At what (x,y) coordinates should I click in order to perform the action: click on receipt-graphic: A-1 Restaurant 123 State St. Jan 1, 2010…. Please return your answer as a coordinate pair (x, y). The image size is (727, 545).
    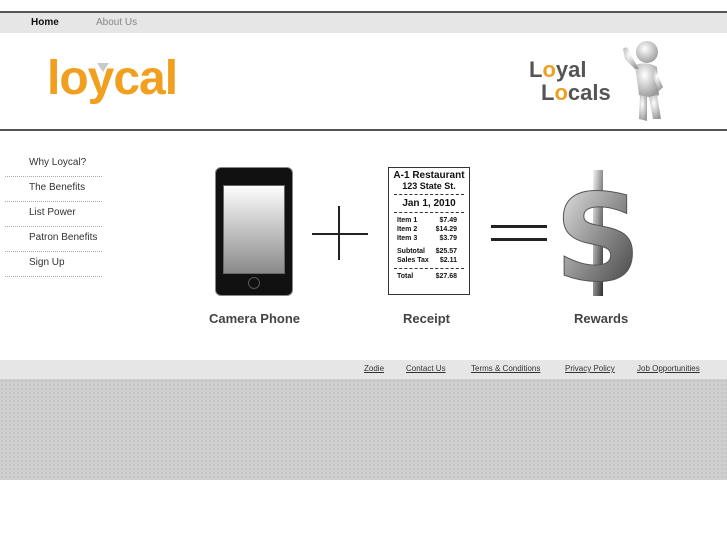
    Looking at the image, I should click on (429, 231).